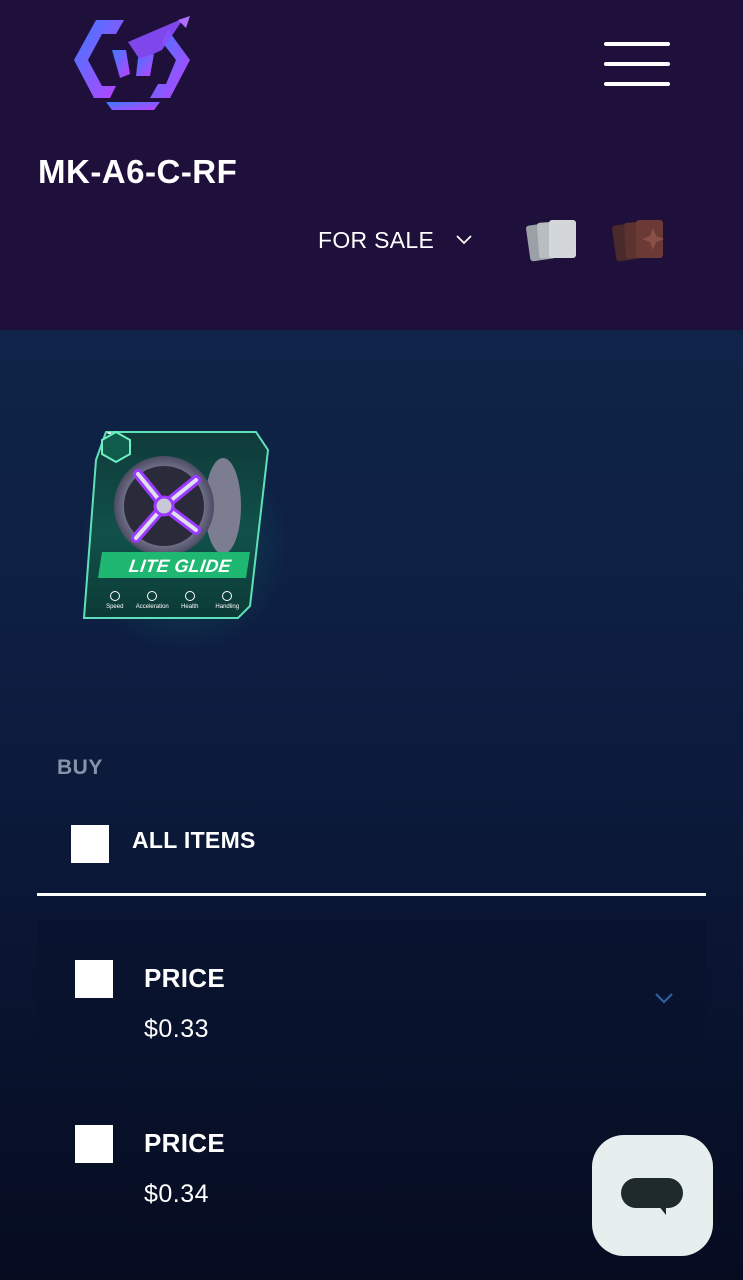 The width and height of the screenshot is (743, 1280). I want to click on health-icon, so click(189, 596).